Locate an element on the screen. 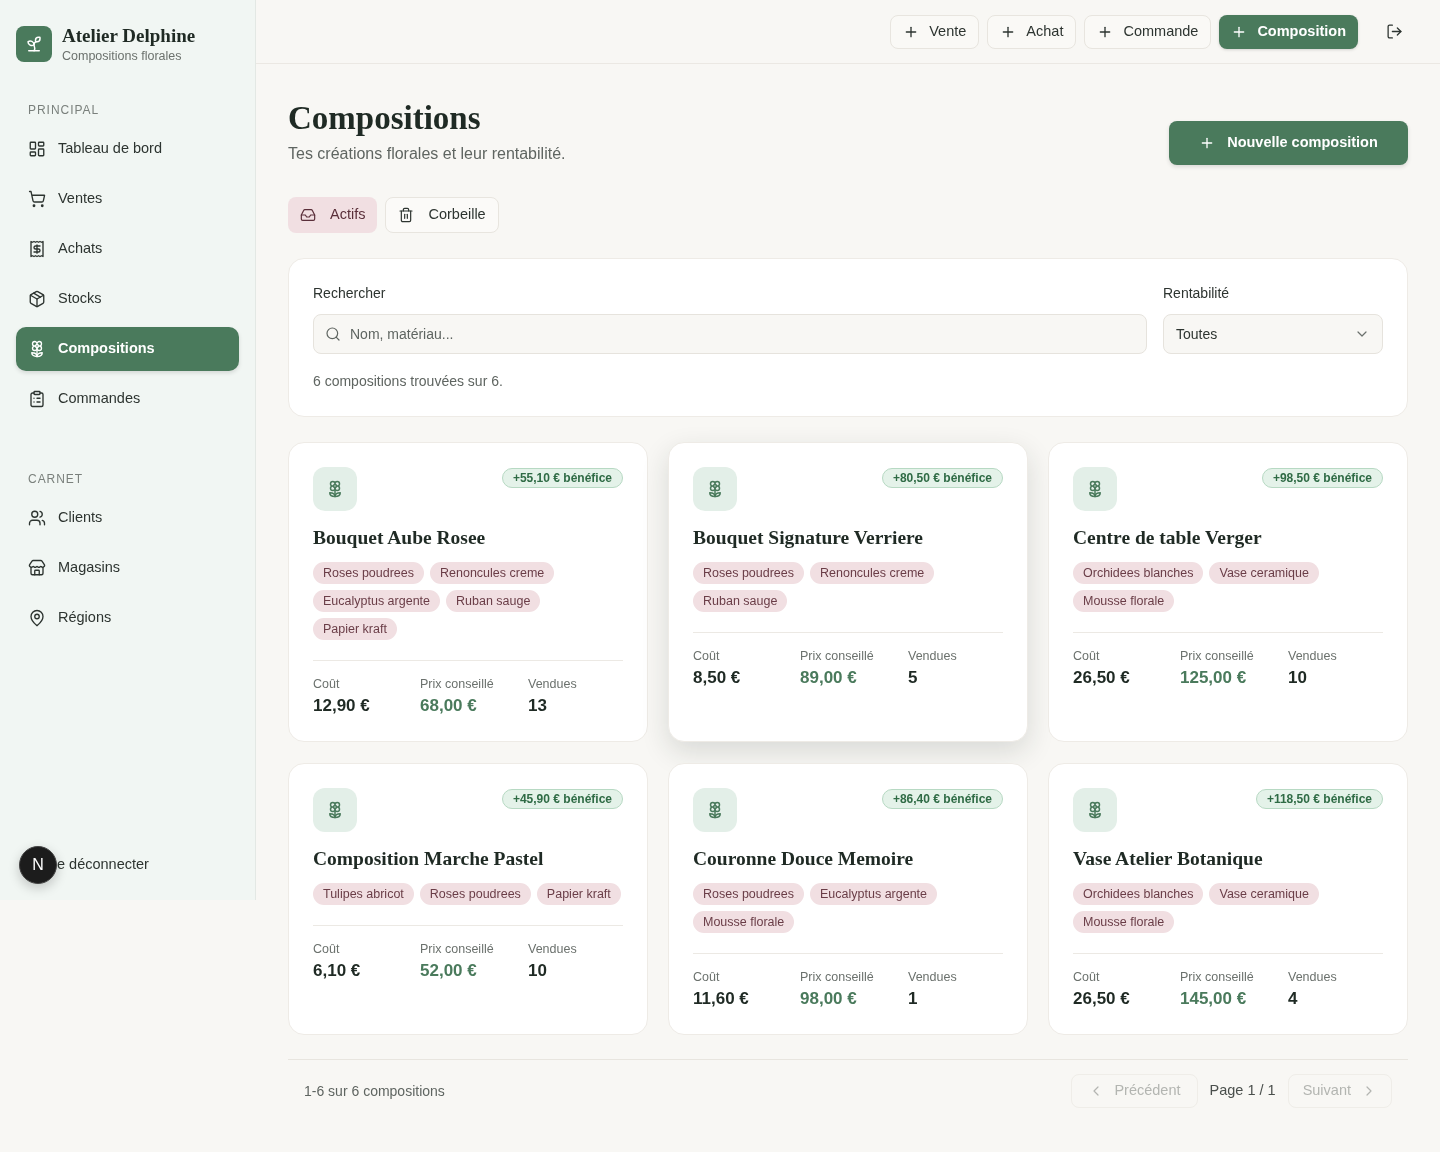 The image size is (1440, 1152). profit-badge: +45,90 € bénéfice is located at coordinates (562, 799).